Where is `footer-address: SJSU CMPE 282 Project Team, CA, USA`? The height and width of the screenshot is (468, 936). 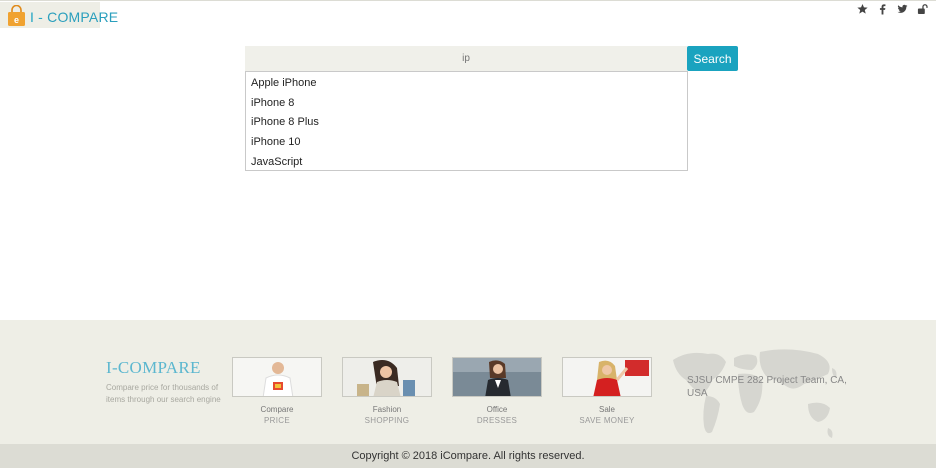 footer-address: SJSU CMPE 282 Project Team, CA, USA is located at coordinates (767, 387).